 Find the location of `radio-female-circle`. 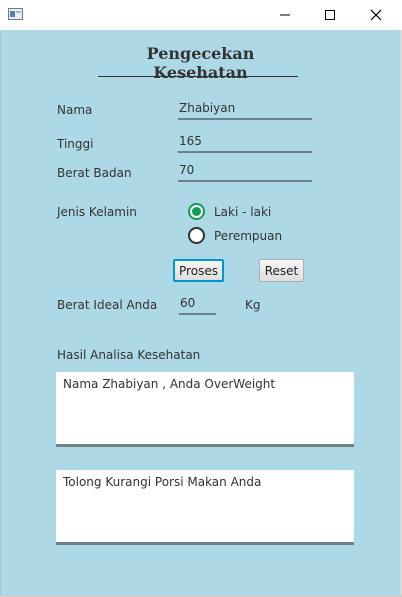

radio-female-circle is located at coordinates (196, 235).